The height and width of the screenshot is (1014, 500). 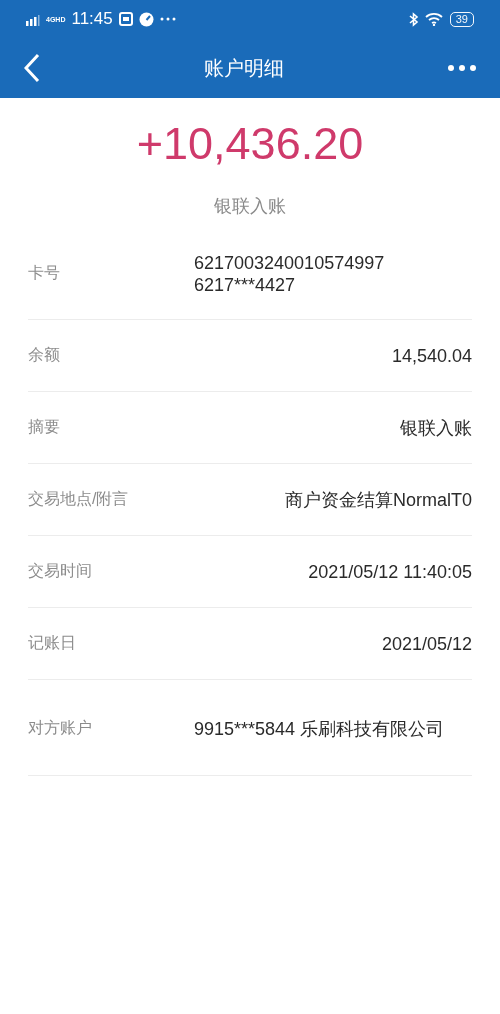 I want to click on field-value: 6217***4427, so click(x=245, y=284).